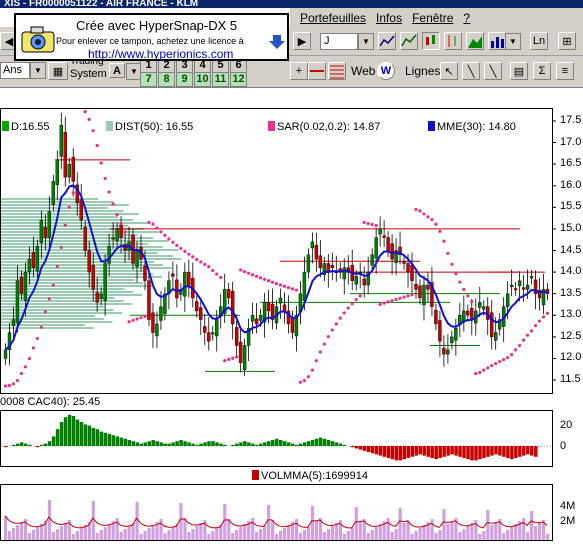 The width and height of the screenshot is (583, 547). I want to click on price-tick-label: 14.0, so click(571, 271).